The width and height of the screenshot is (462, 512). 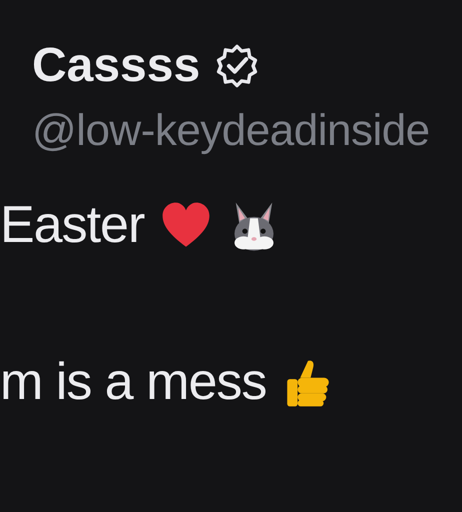 What do you see at coordinates (72, 225) in the screenshot?
I see `post-text: Easter` at bounding box center [72, 225].